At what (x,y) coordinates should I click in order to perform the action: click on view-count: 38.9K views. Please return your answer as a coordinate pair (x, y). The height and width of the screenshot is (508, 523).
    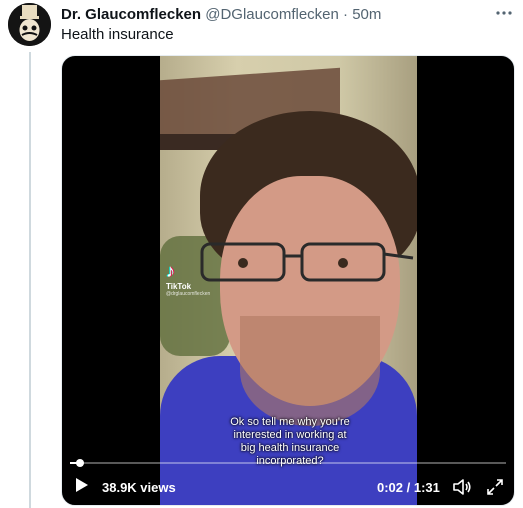
    Looking at the image, I should click on (139, 487).